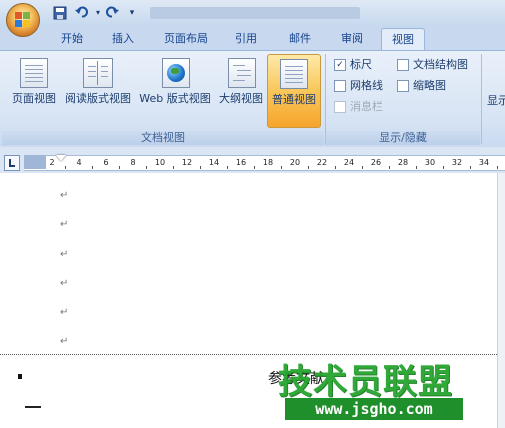 The image size is (505, 428). Describe the element at coordinates (72, 39) in the screenshot. I see `tab-home: 开始` at that location.